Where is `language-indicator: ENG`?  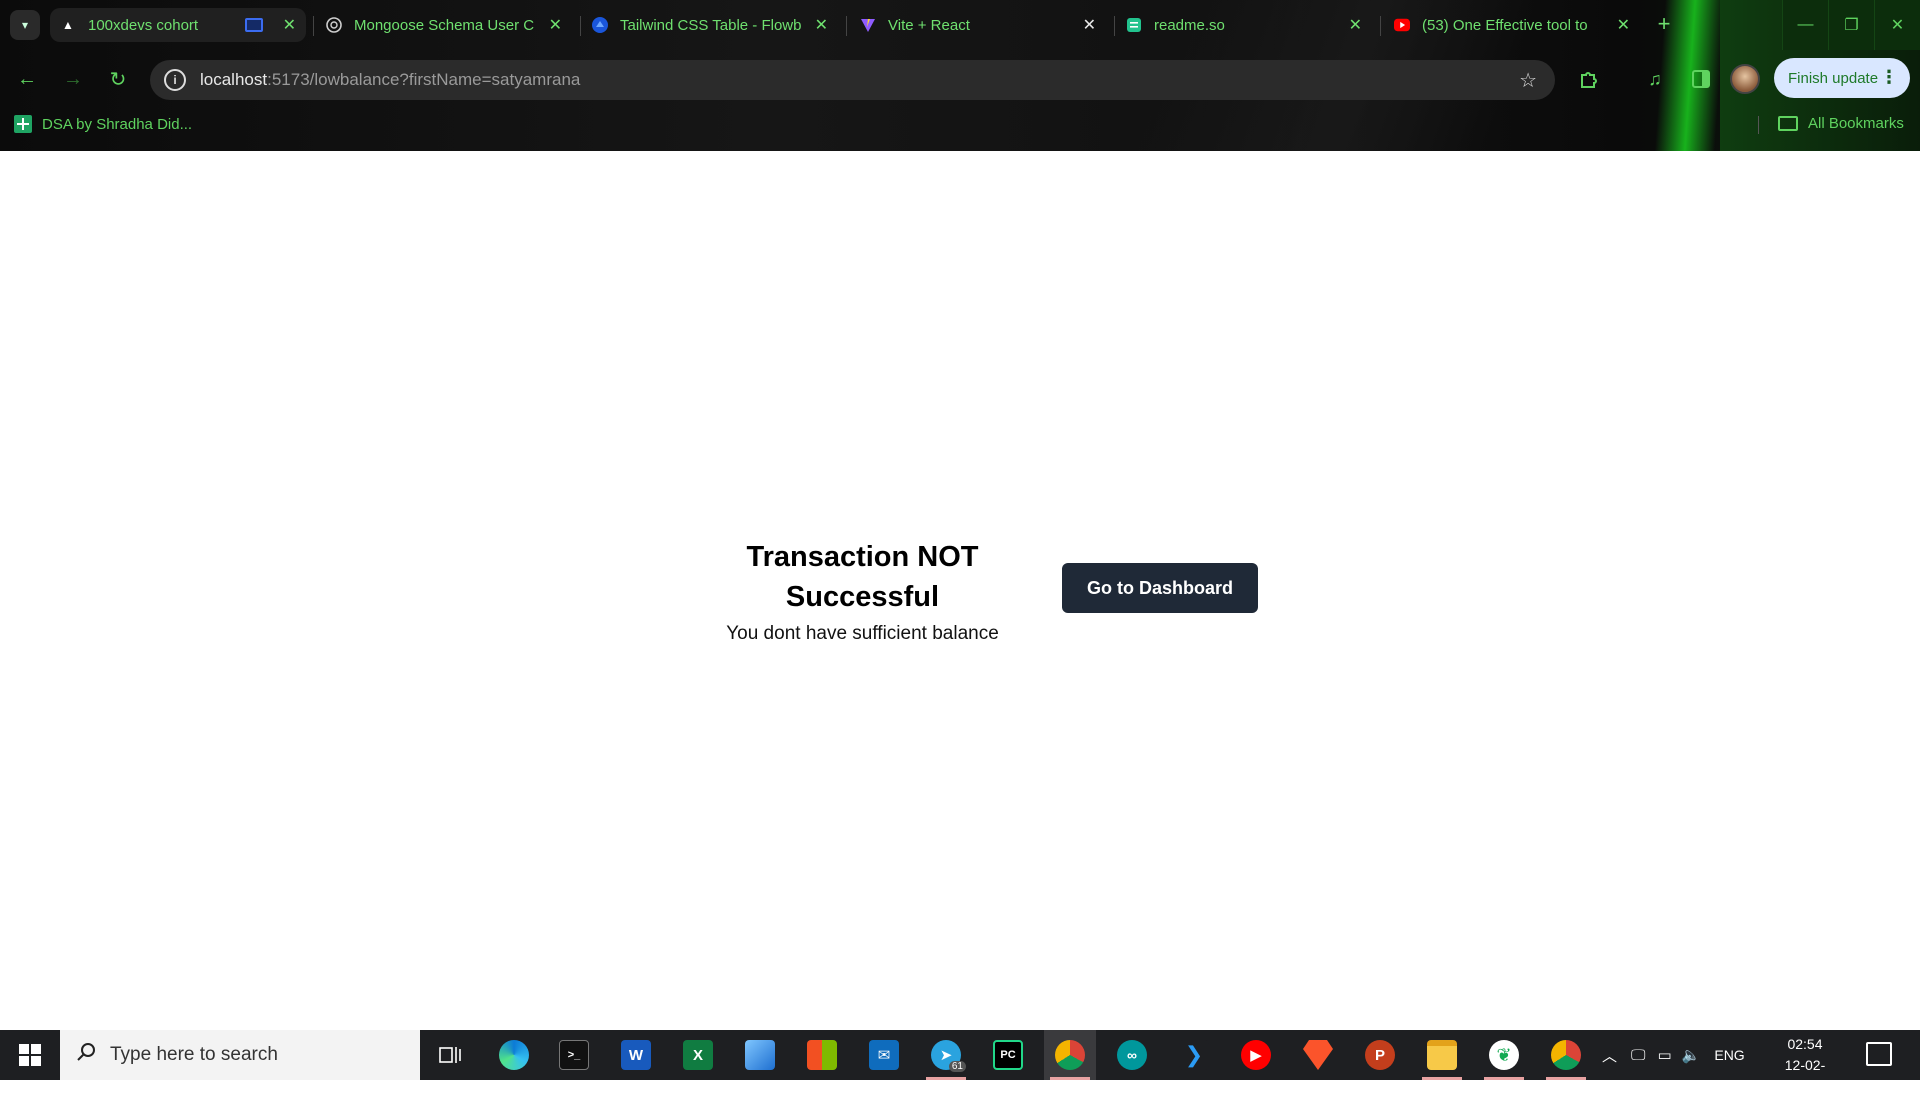
language-indicator: ENG is located at coordinates (1729, 1055).